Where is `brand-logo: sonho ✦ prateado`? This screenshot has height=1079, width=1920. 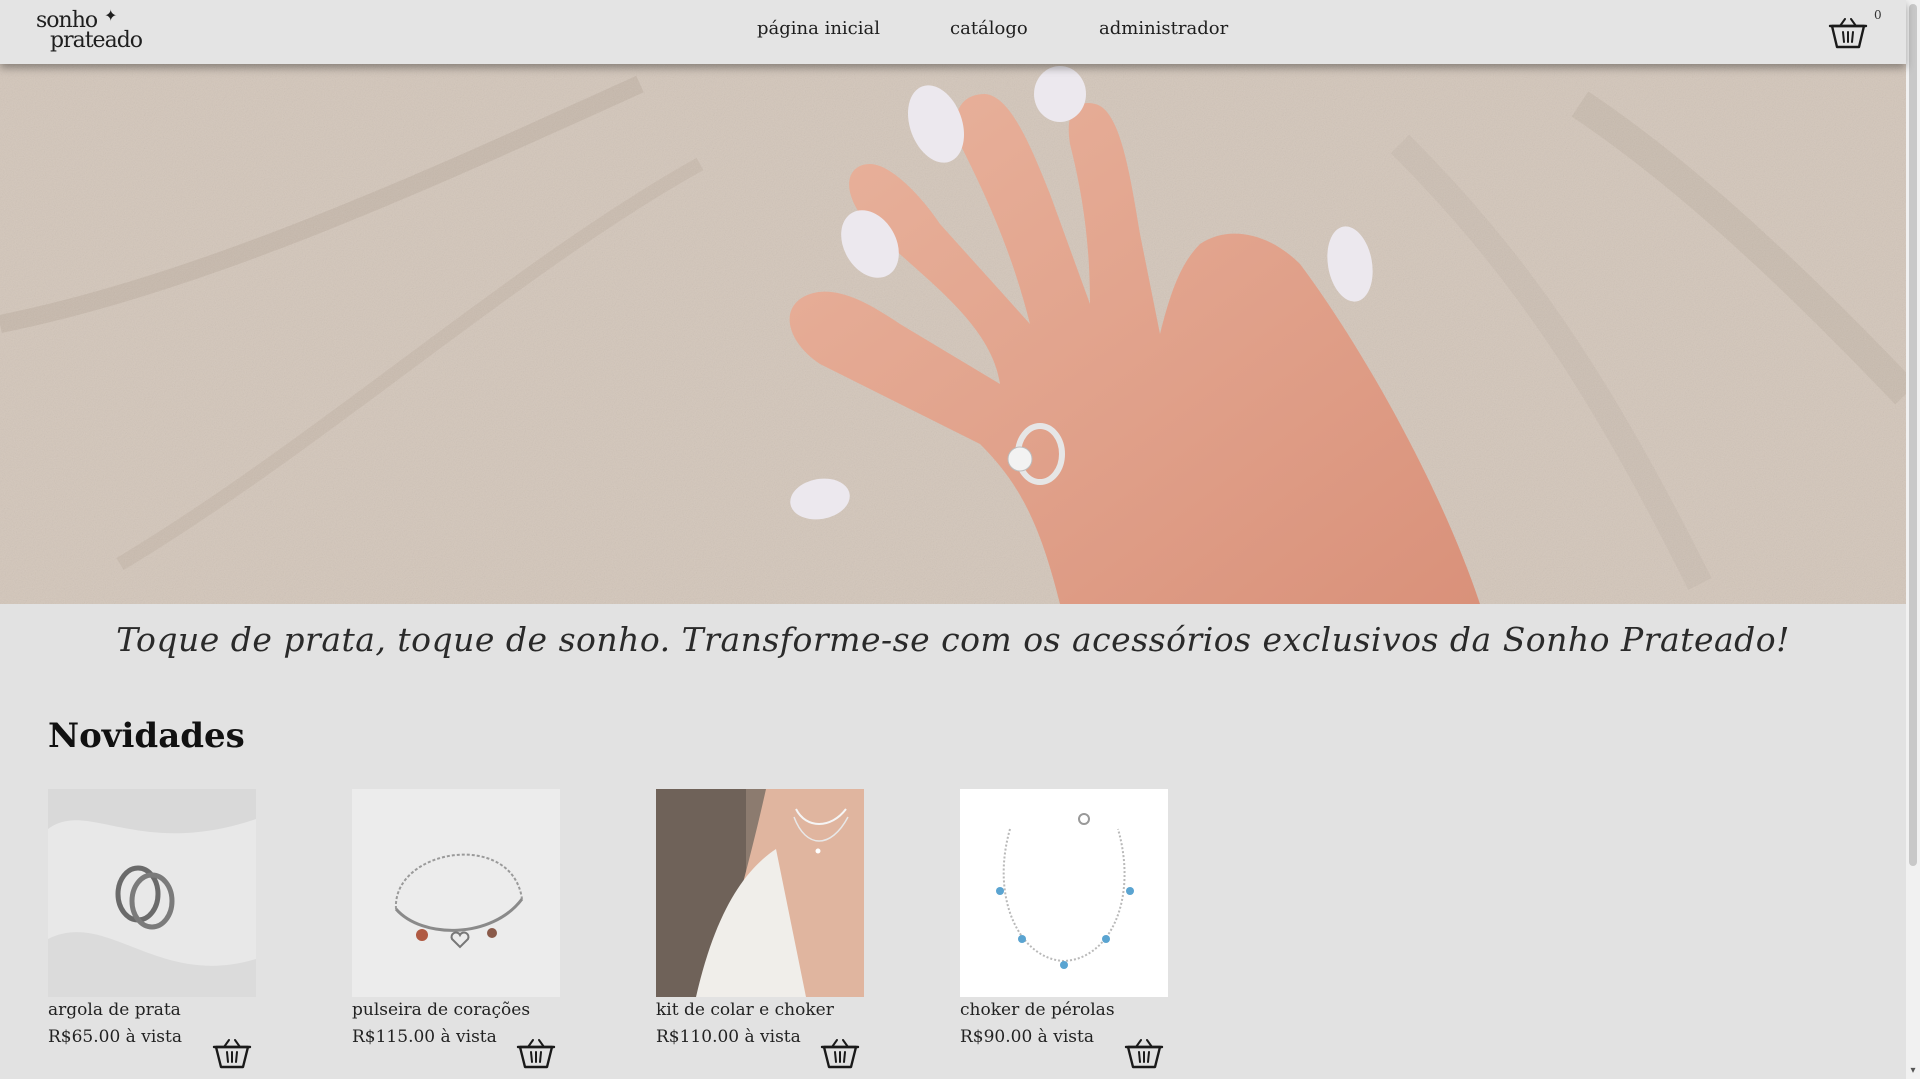
brand-logo: sonho ✦ prateado is located at coordinates (91, 32).